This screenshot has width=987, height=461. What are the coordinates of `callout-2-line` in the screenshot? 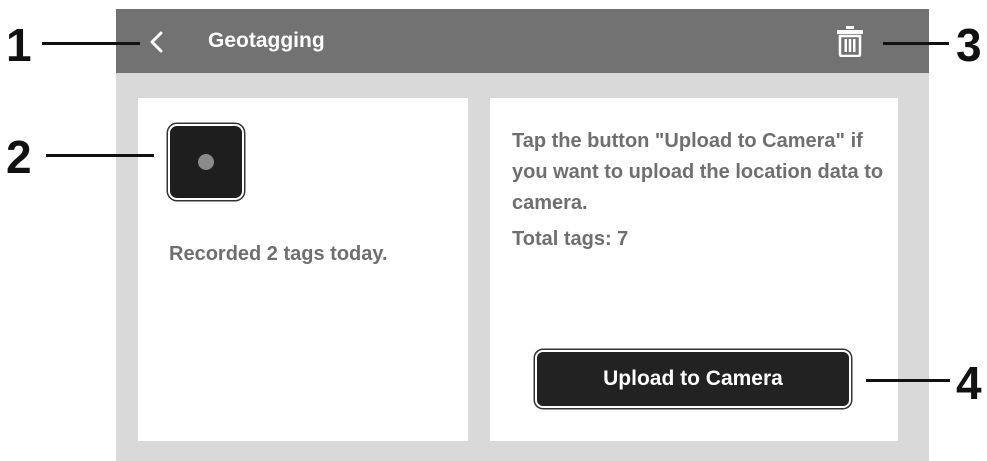 It's located at (100, 155).